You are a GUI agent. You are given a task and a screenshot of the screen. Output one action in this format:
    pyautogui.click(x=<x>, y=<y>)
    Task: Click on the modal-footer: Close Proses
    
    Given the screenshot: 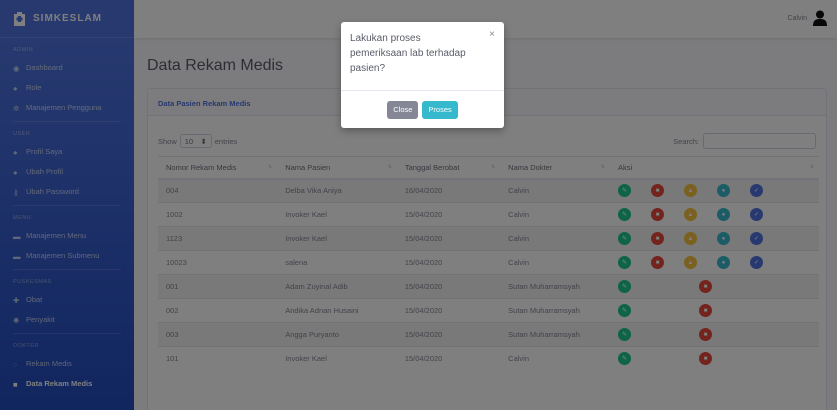 What is the action you would take?
    pyautogui.click(x=422, y=109)
    